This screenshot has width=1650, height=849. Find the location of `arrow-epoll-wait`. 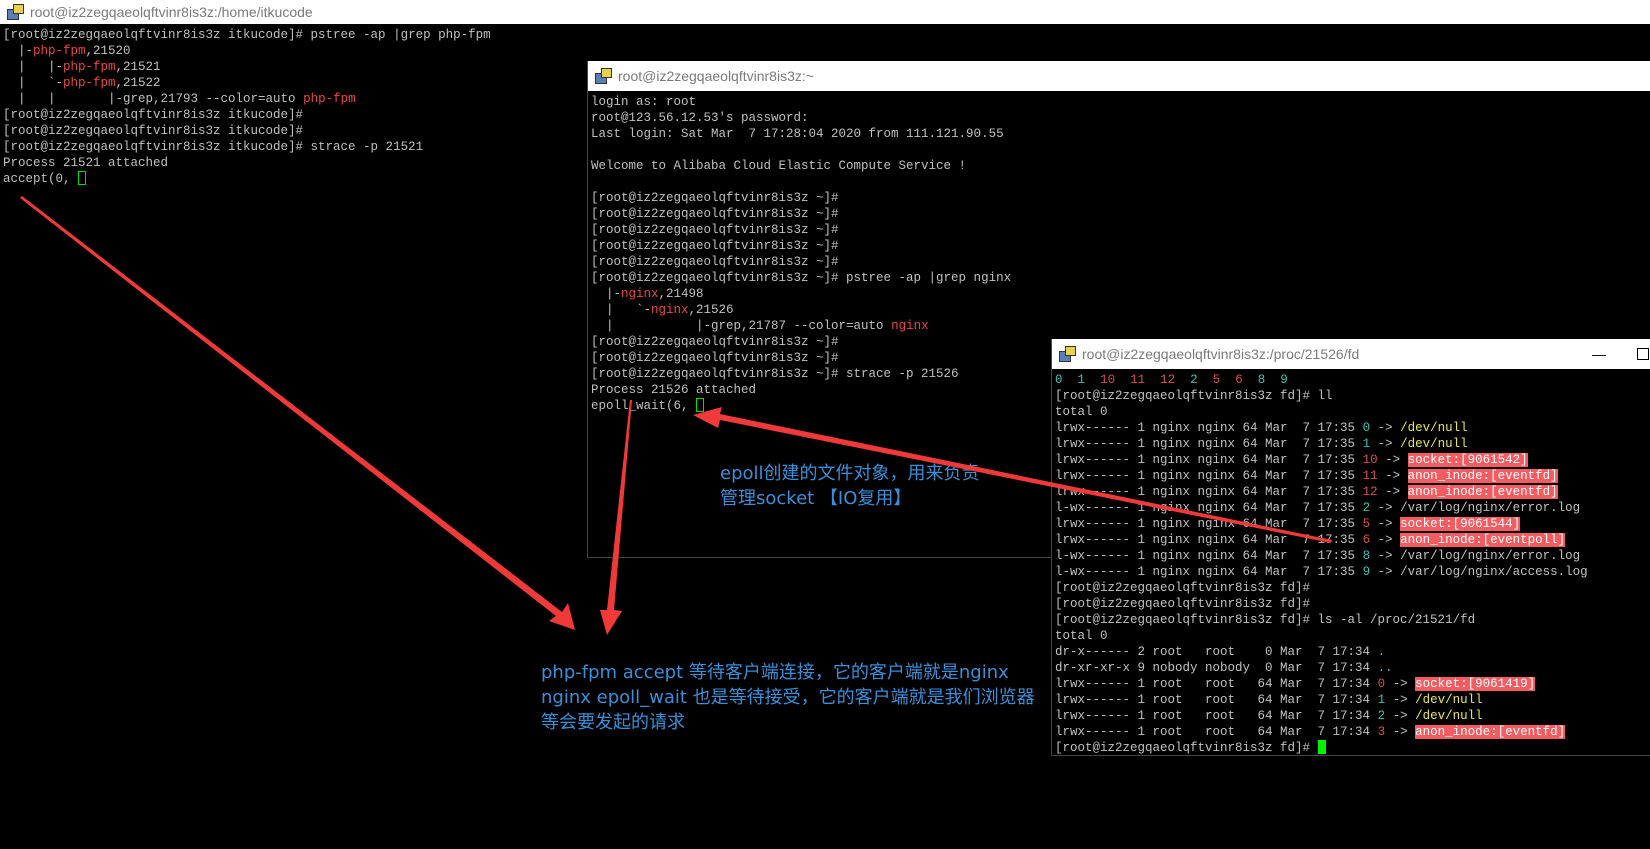

arrow-epoll-wait is located at coordinates (616, 517).